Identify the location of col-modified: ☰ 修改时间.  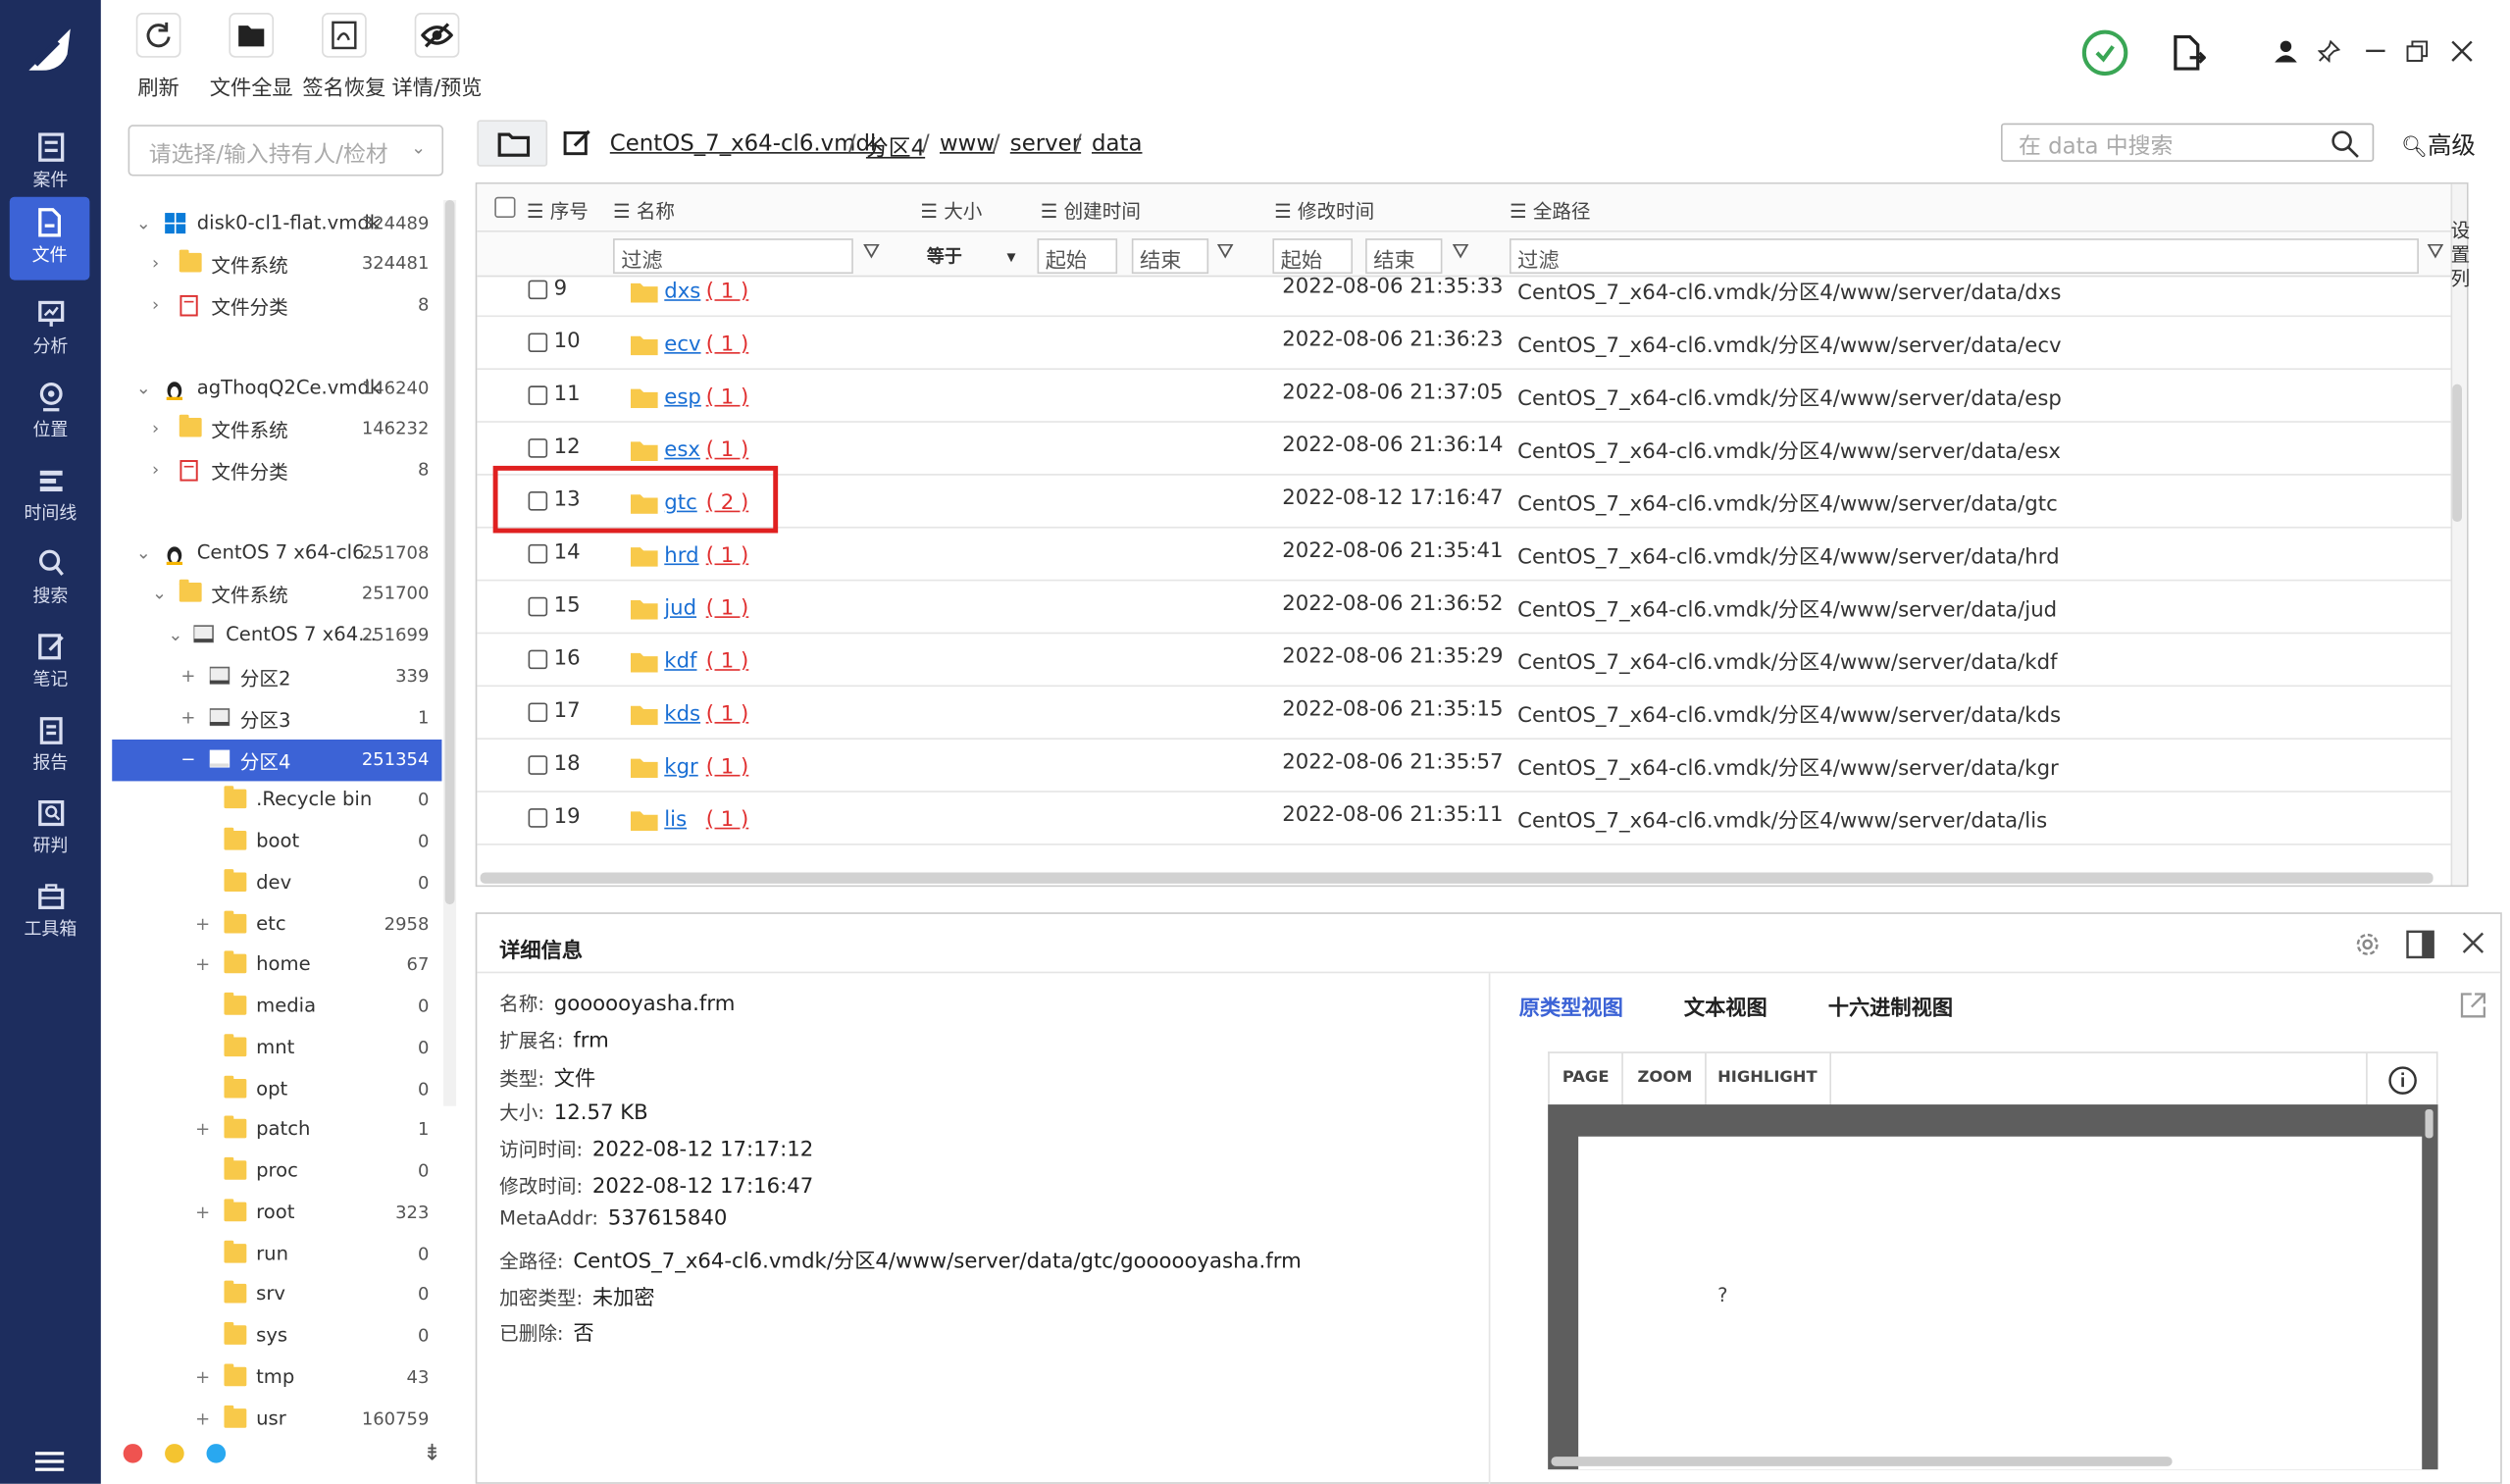
(1324, 211).